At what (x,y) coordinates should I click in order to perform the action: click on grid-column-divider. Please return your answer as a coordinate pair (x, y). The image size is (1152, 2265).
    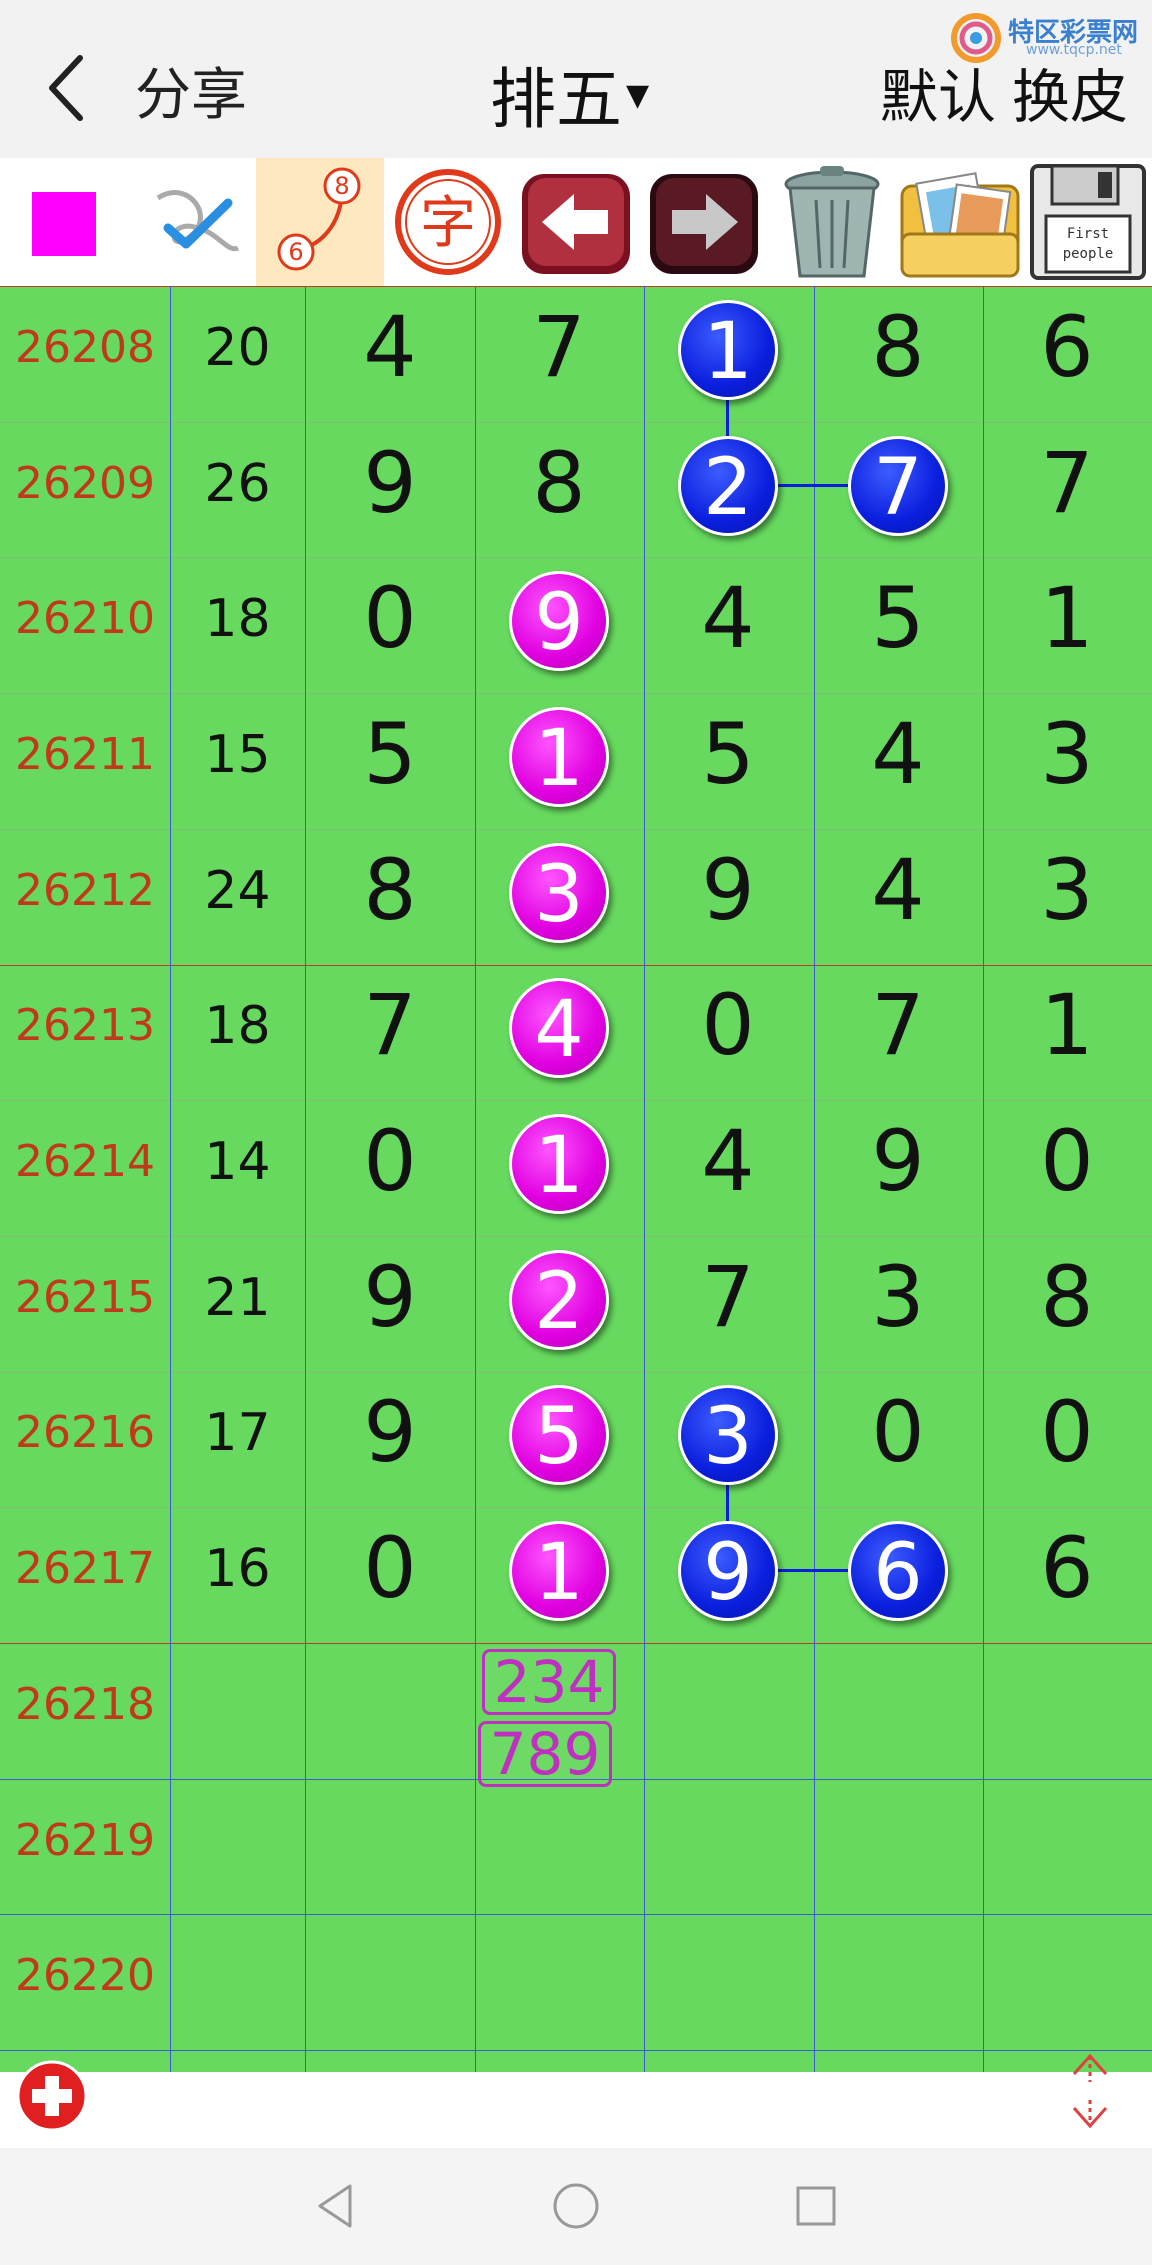
    Looking at the image, I should click on (814, 1179).